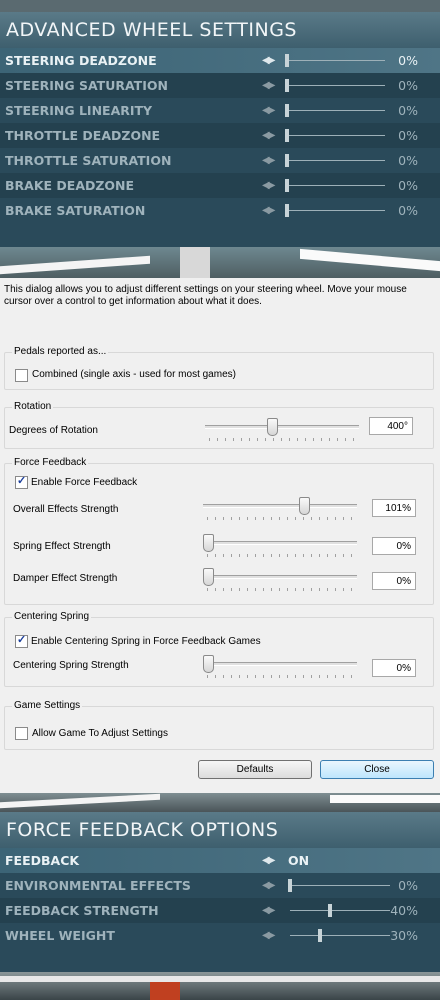 The height and width of the screenshot is (1000, 440). I want to click on adv-row: STEERING DEADZONE ◀▶ 0%, so click(220, 60).